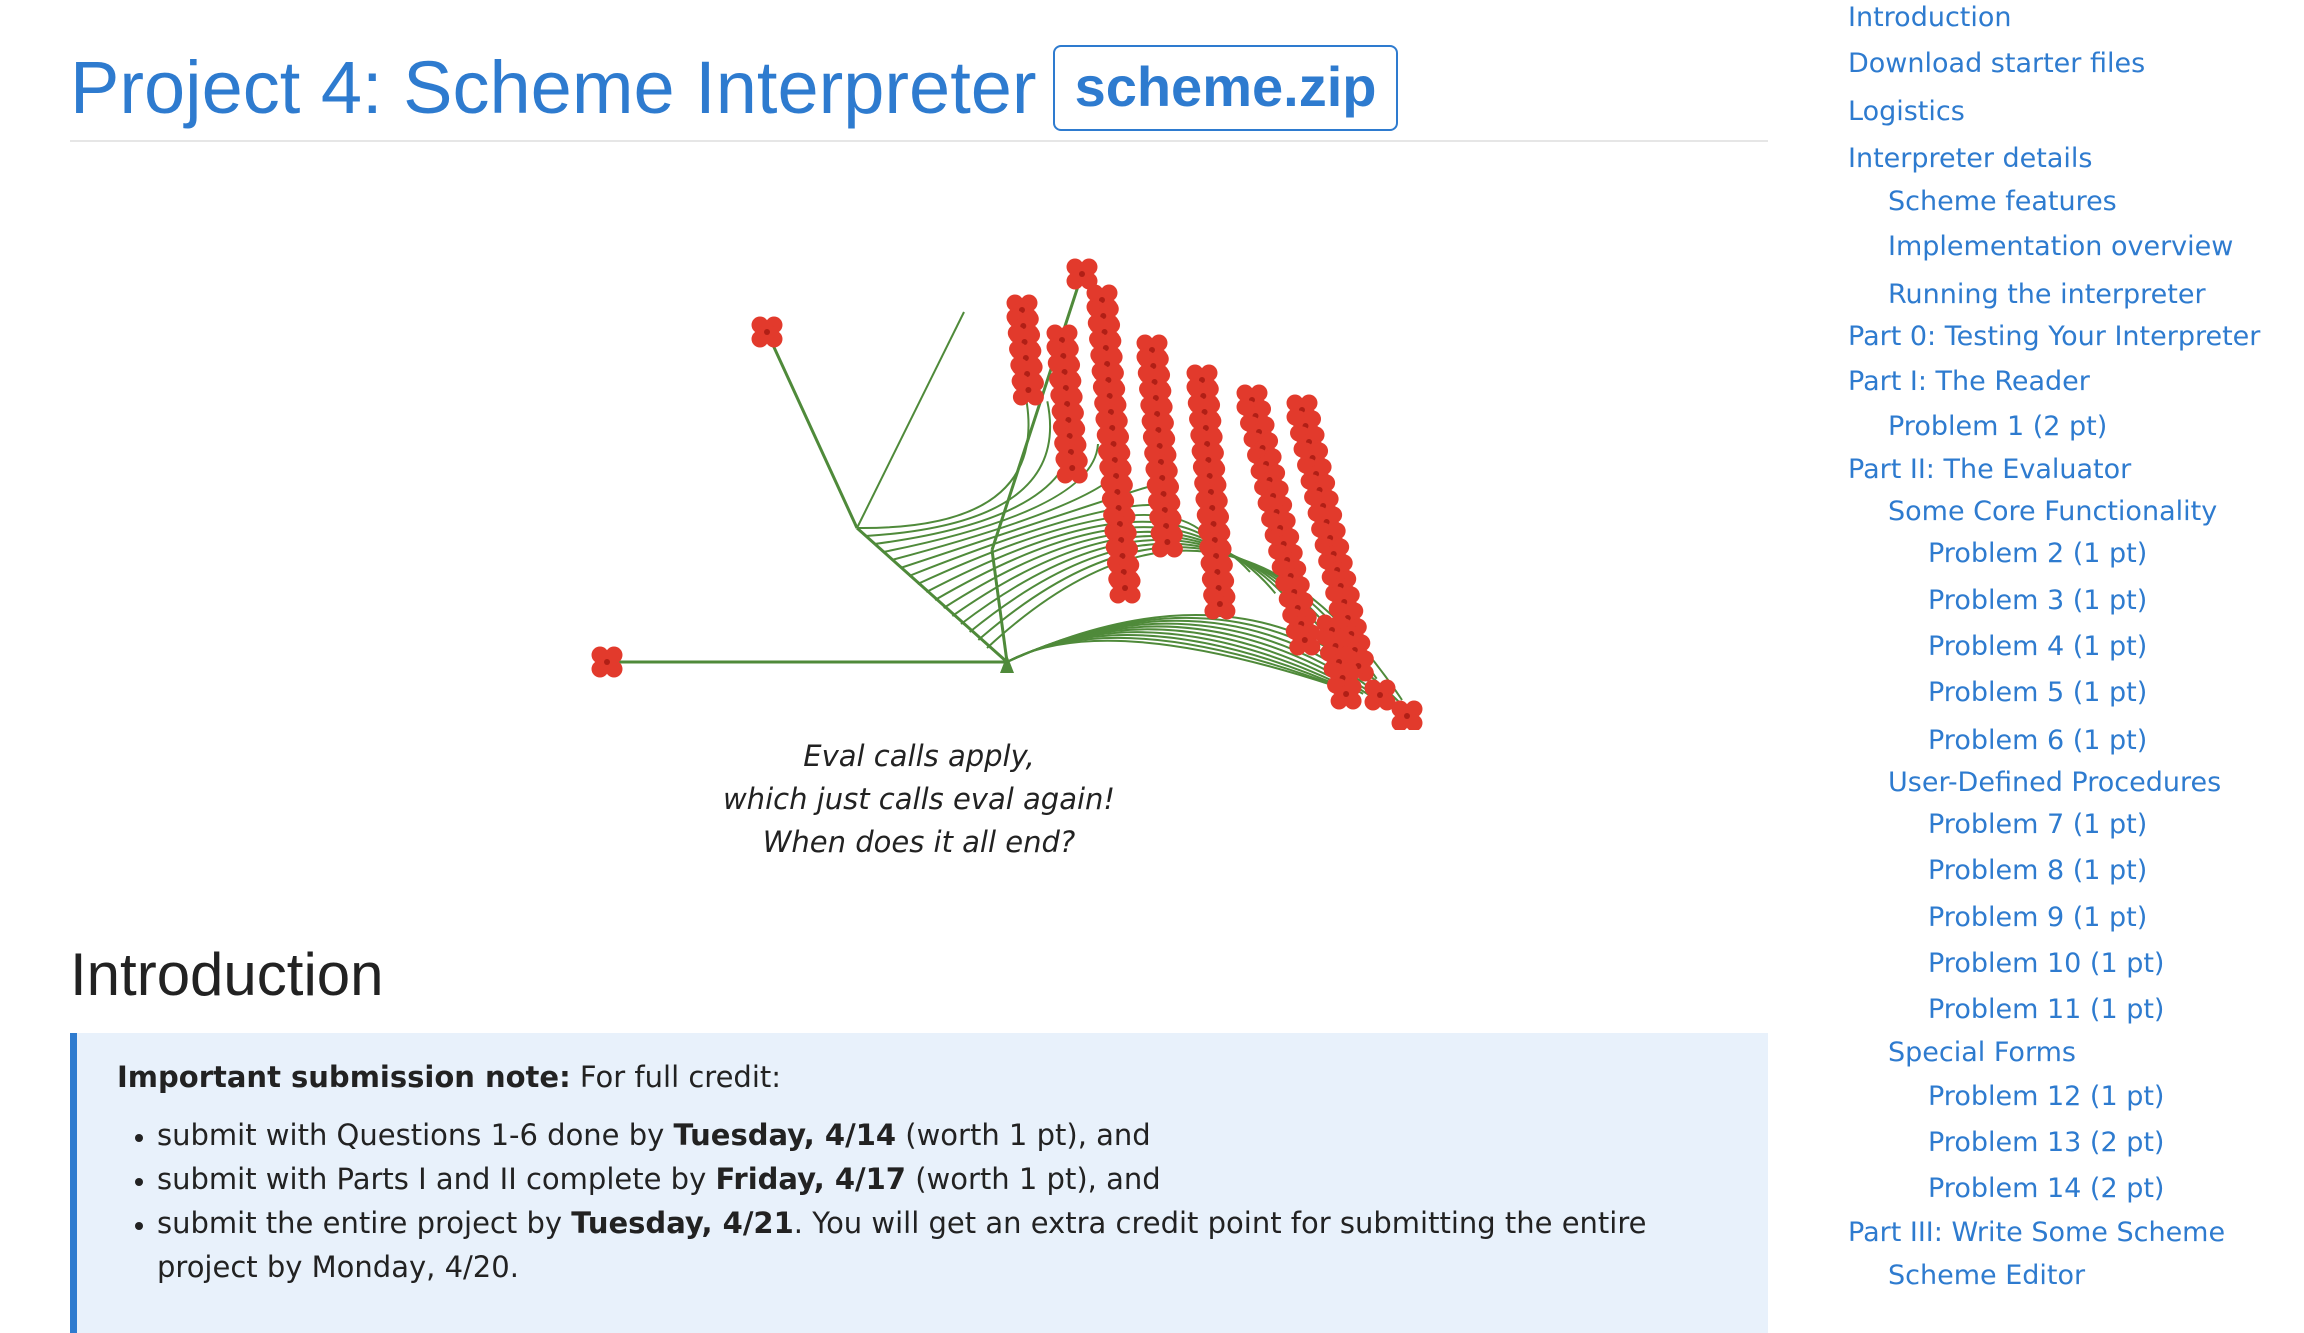 The width and height of the screenshot is (2304, 1333). Describe the element at coordinates (2046, 1097) in the screenshot. I see `toc-link: Problem 12 (1 pt)` at that location.